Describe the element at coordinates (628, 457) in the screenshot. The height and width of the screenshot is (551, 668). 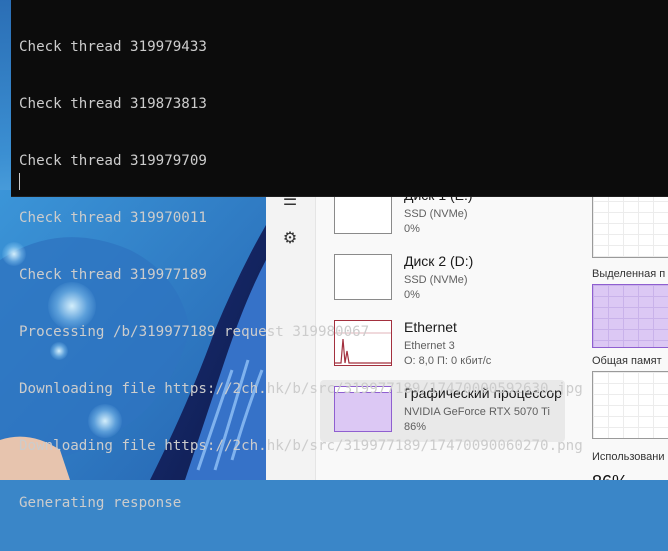
I see `usage-label: Использовани` at that location.